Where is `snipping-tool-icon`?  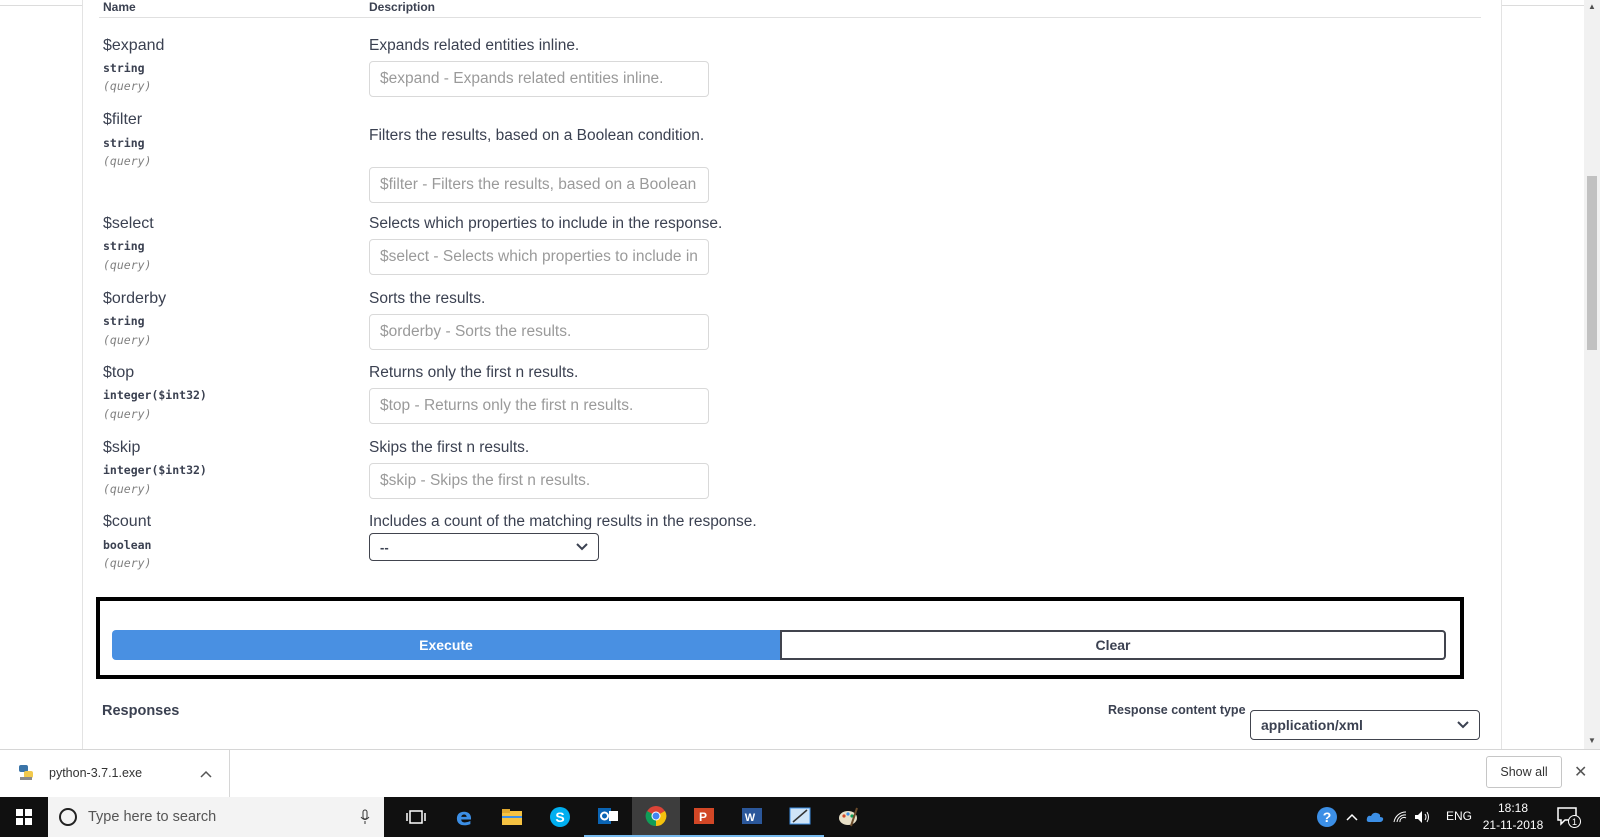
snipping-tool-icon is located at coordinates (800, 816).